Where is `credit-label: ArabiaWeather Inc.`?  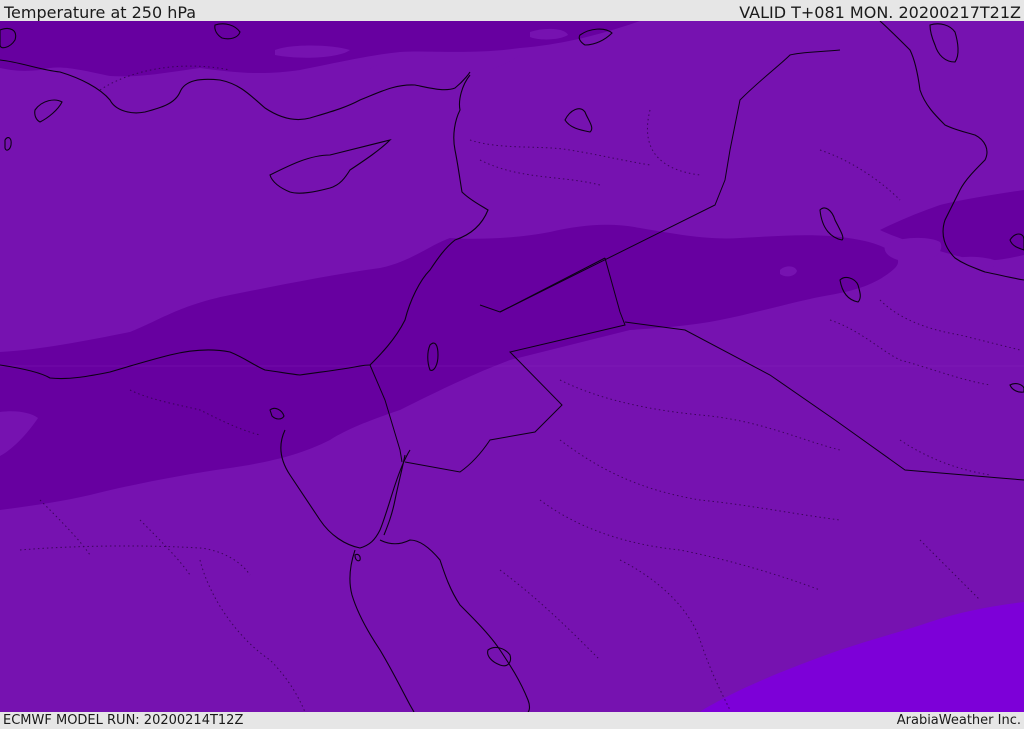 credit-label: ArabiaWeather Inc. is located at coordinates (958, 720).